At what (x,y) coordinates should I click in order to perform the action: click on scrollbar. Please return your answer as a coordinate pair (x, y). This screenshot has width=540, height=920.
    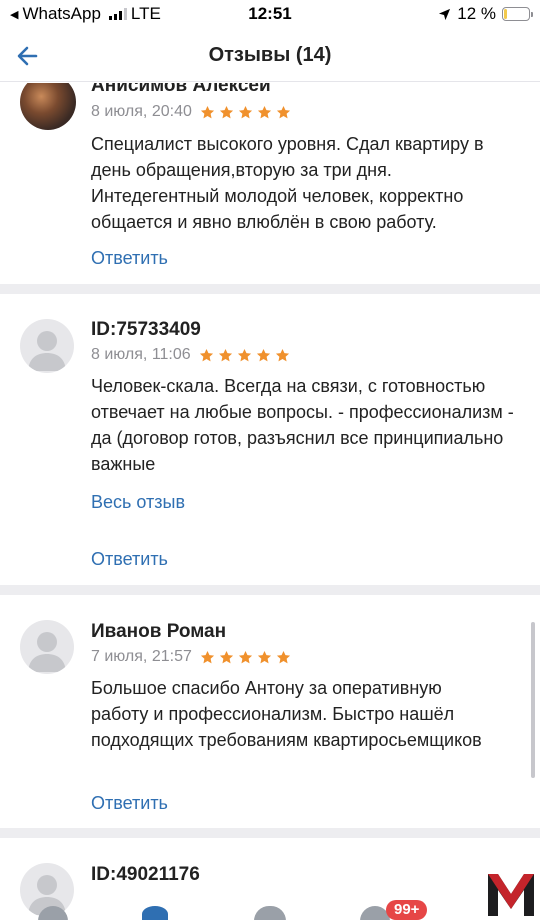
    Looking at the image, I should click on (533, 700).